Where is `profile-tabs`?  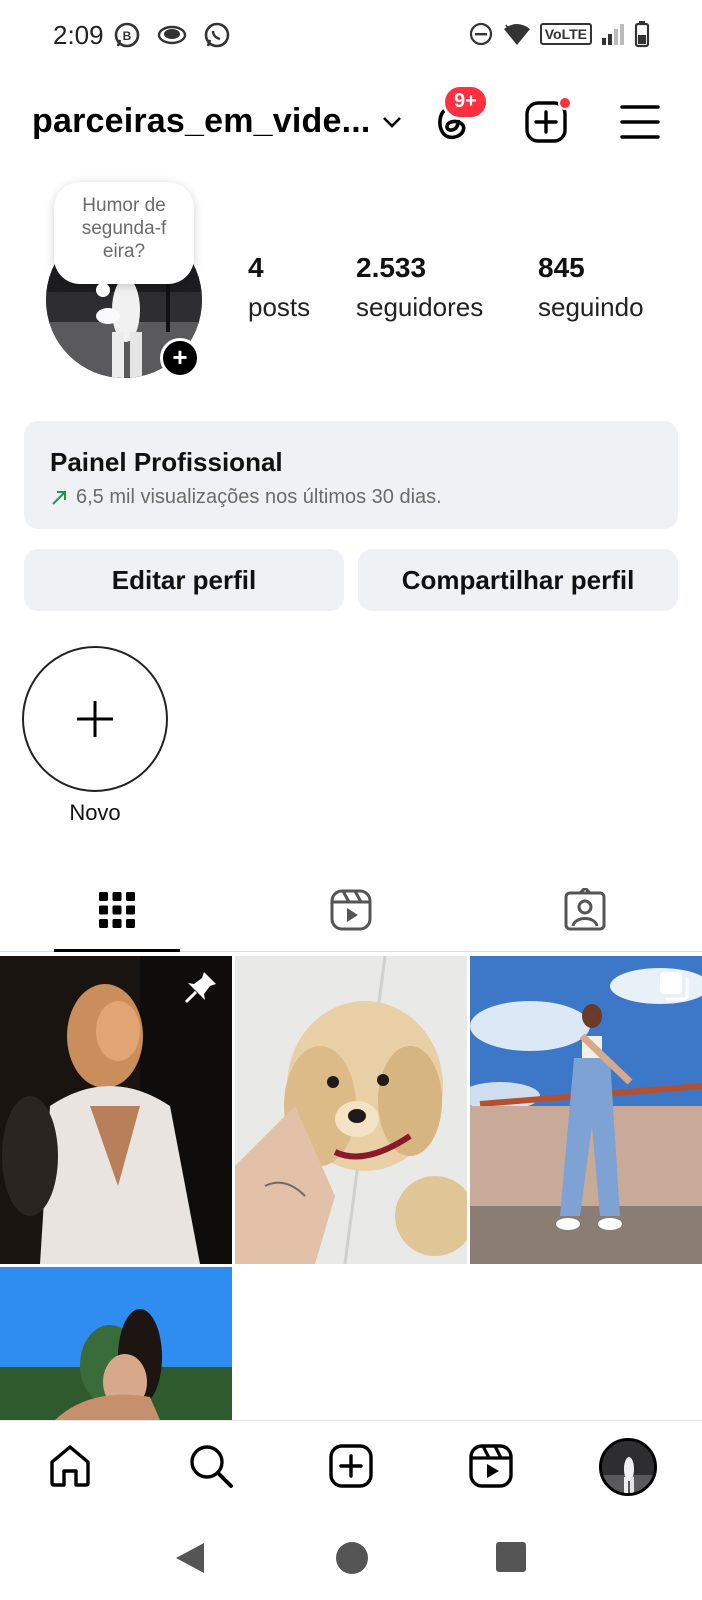 profile-tabs is located at coordinates (351, 911).